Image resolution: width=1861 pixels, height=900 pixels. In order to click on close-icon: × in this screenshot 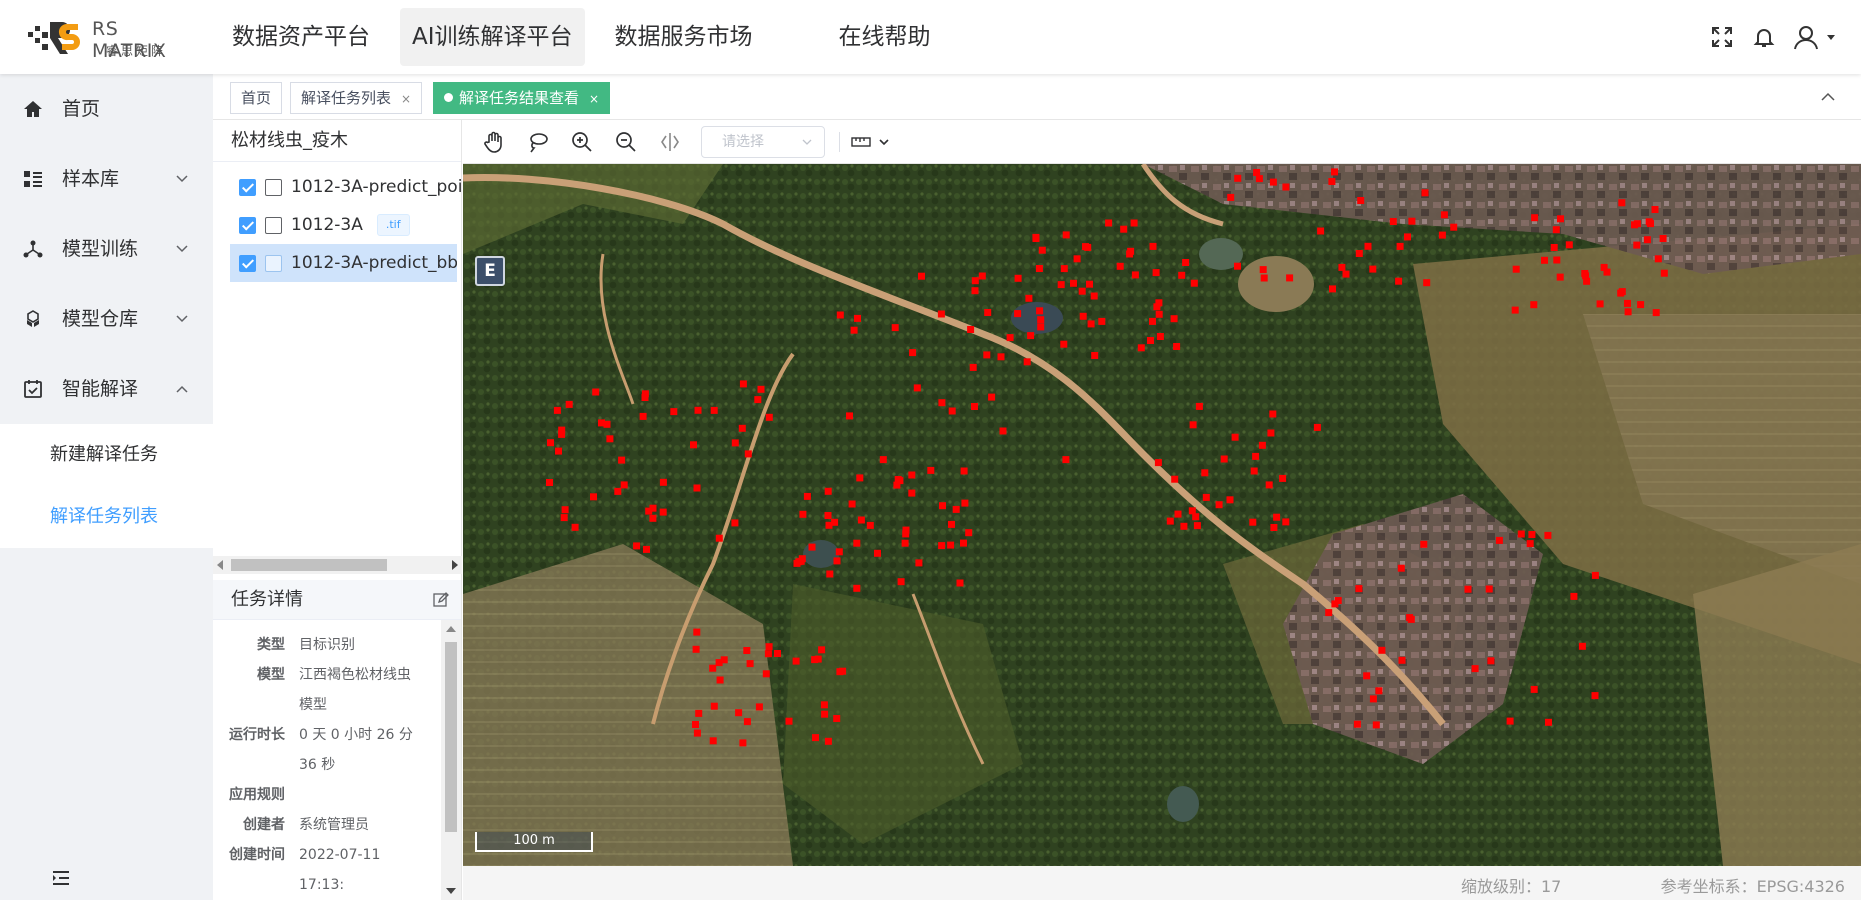, I will do `click(406, 99)`.